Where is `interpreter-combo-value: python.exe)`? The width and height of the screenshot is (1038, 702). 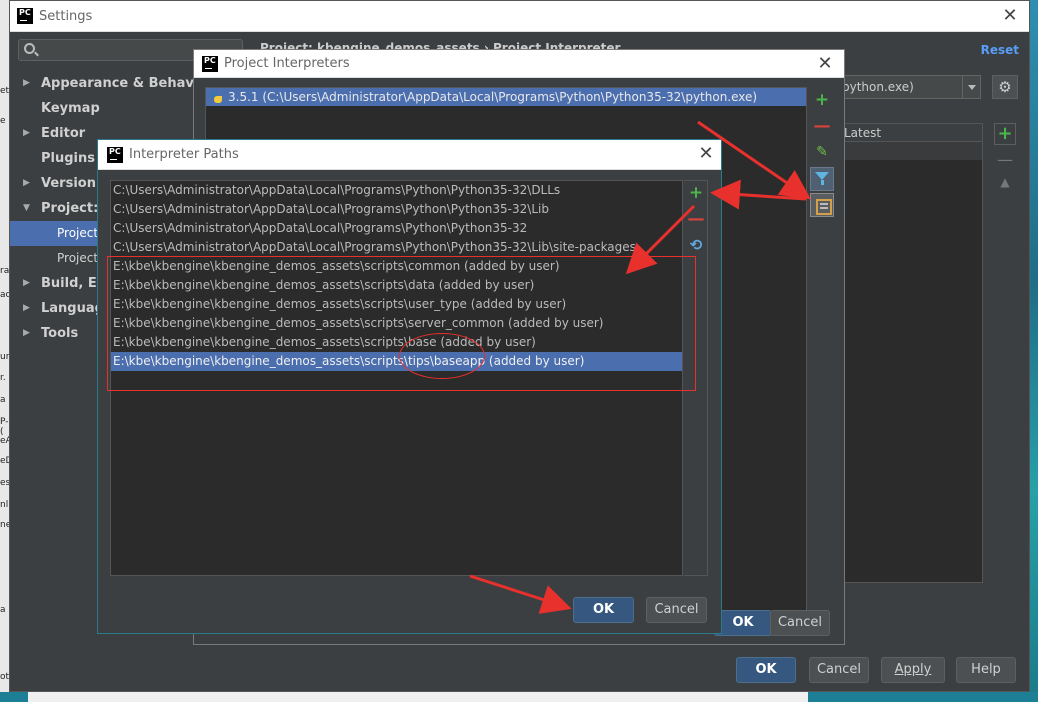 interpreter-combo-value: python.exe) is located at coordinates (878, 87).